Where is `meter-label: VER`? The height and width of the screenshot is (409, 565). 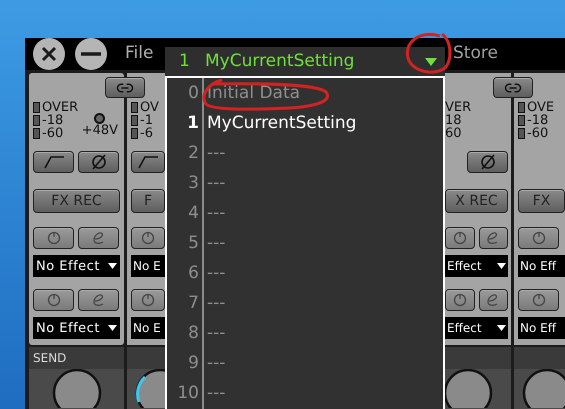
meter-label: VER is located at coordinates (458, 107).